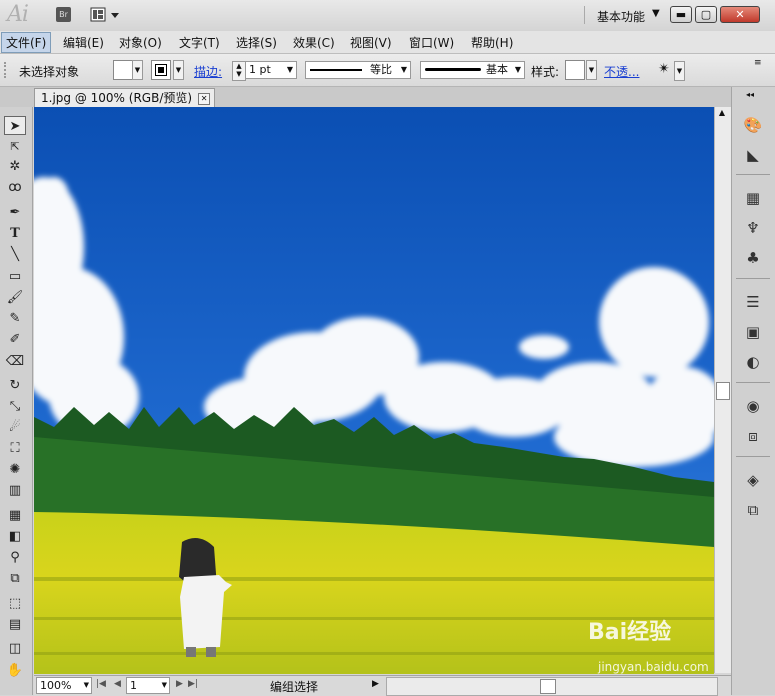 The height and width of the screenshot is (696, 775). I want to click on document-tab: 1.jpg @ 100% (RGB/预览) ✕, so click(125, 98).